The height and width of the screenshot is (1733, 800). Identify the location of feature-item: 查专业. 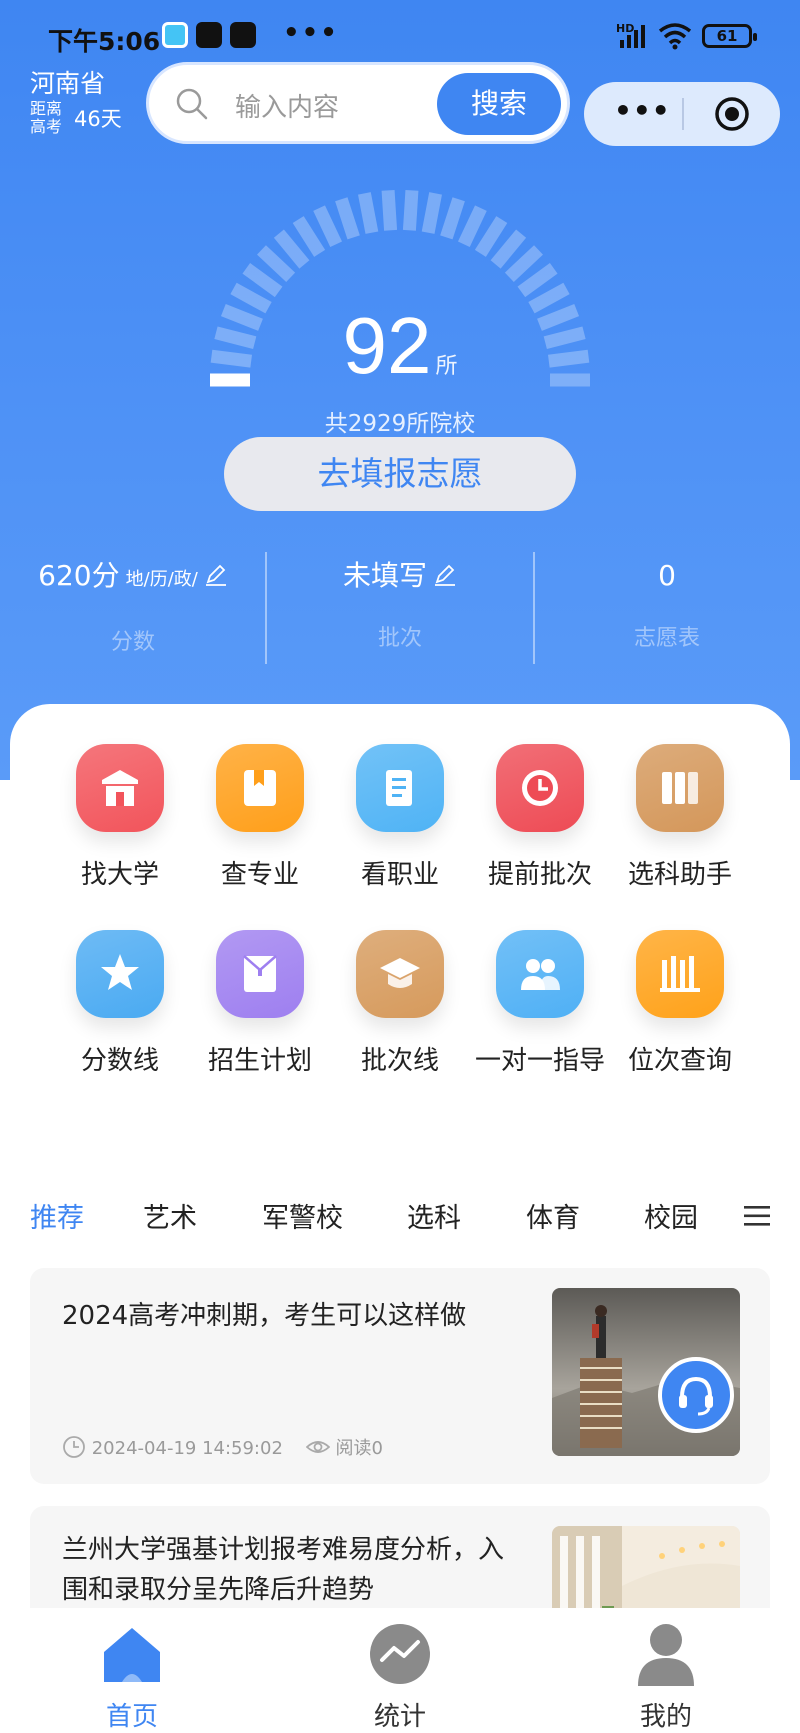
(260, 817).